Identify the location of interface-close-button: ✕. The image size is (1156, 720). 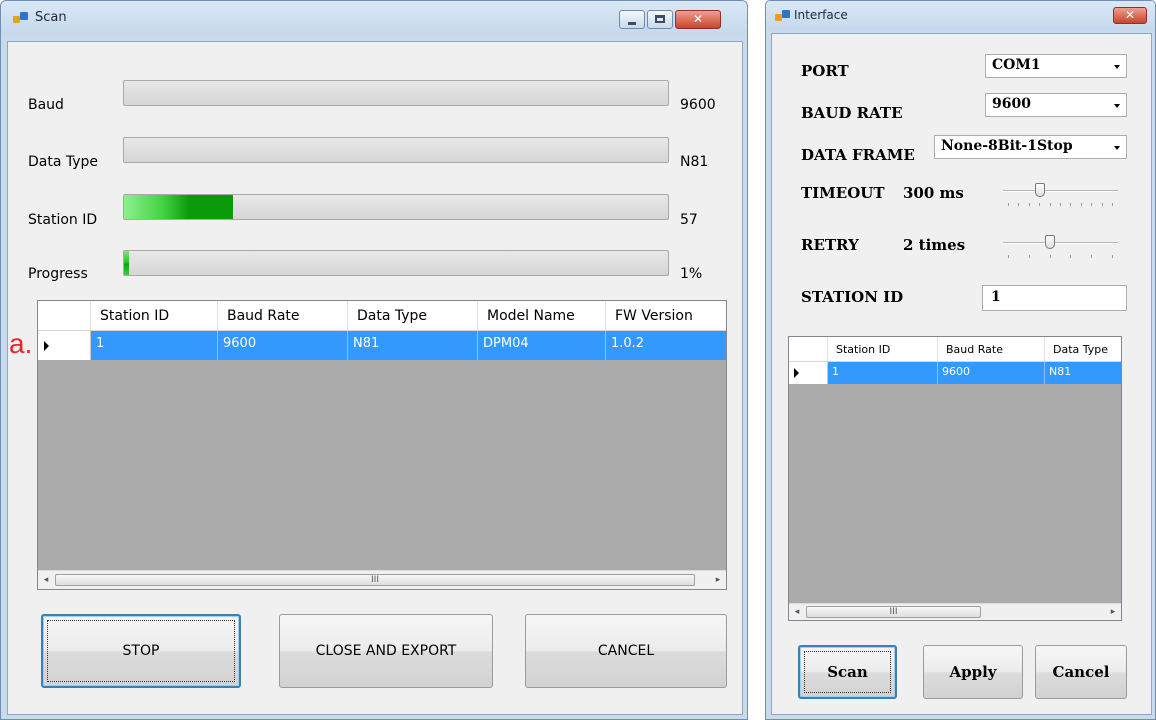
(1130, 15).